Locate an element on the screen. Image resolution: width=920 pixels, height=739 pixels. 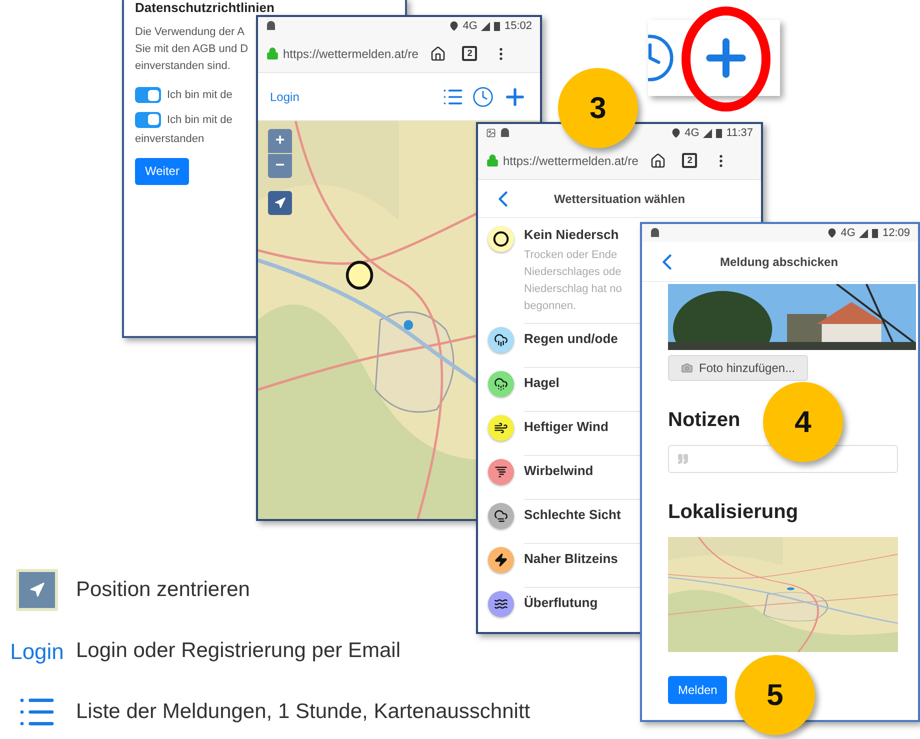
legend-text: Position zentrieren is located at coordinates (163, 590).